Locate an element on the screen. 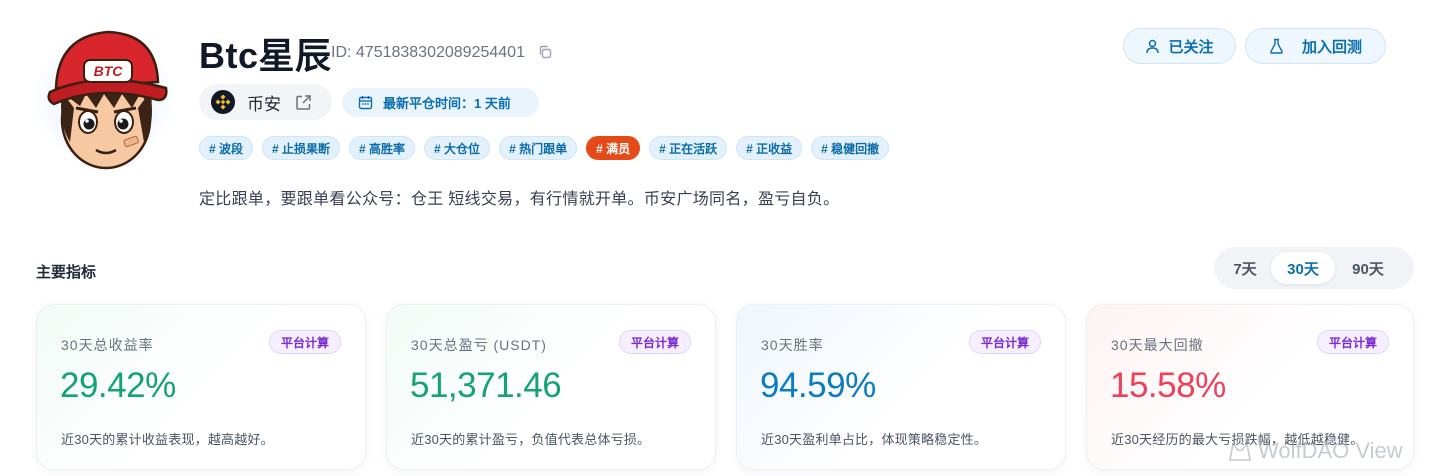 This screenshot has width=1454, height=476. metric-note: 近30天的累计盈亏，负值代表总体亏损。 is located at coordinates (531, 439).